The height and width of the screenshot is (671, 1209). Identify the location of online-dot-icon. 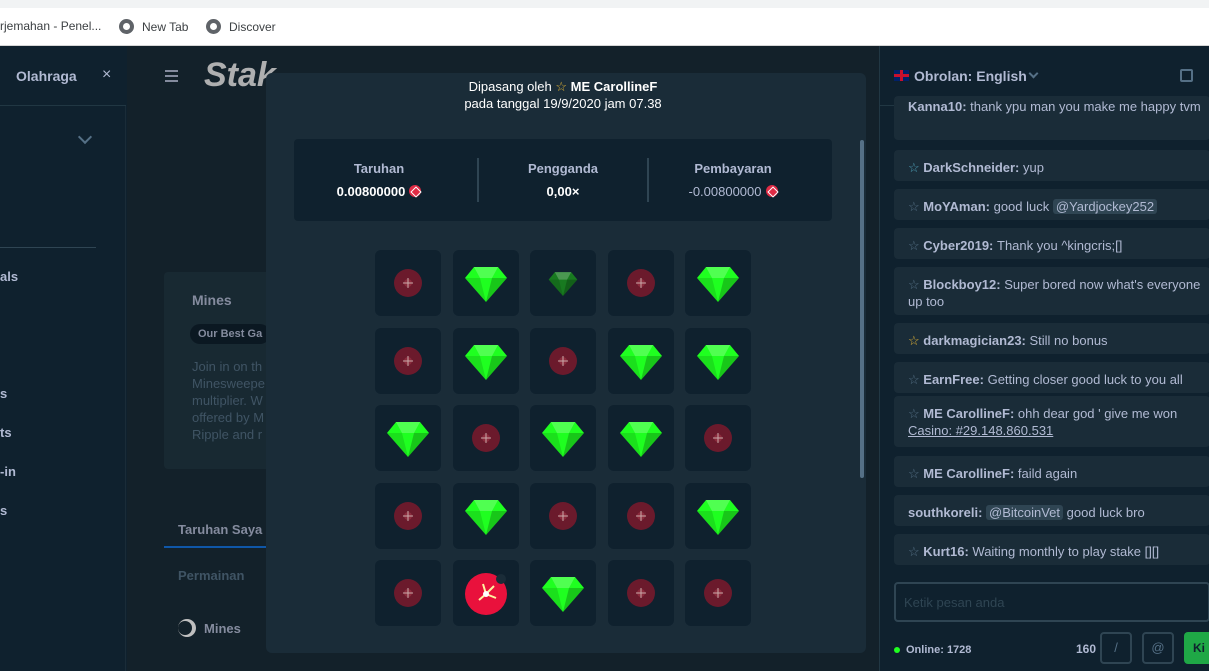
(897, 650).